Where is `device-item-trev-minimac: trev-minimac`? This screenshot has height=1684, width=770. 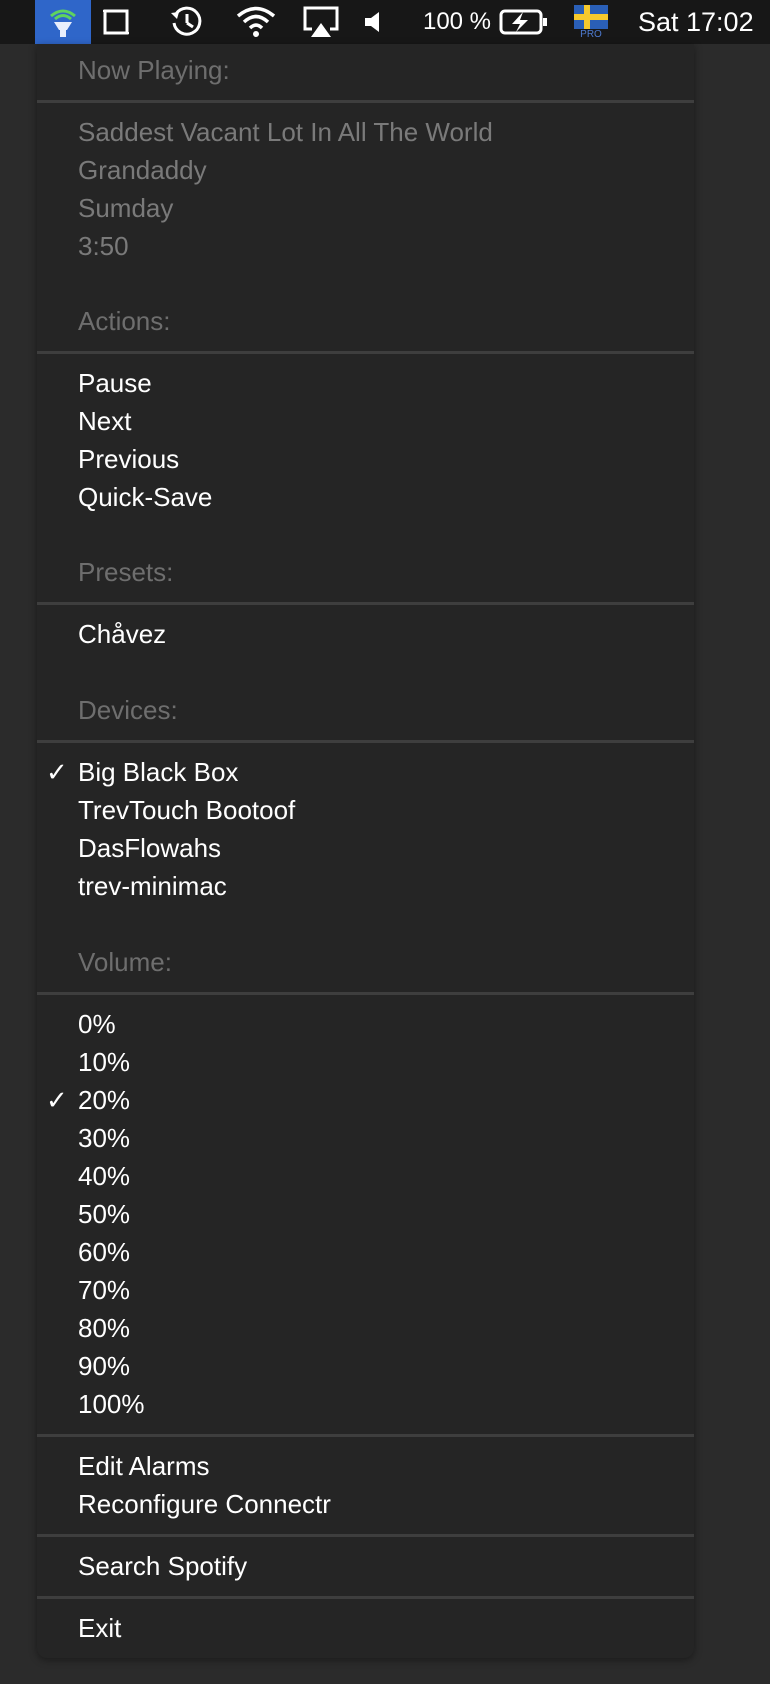 device-item-trev-minimac: trev-minimac is located at coordinates (365, 886).